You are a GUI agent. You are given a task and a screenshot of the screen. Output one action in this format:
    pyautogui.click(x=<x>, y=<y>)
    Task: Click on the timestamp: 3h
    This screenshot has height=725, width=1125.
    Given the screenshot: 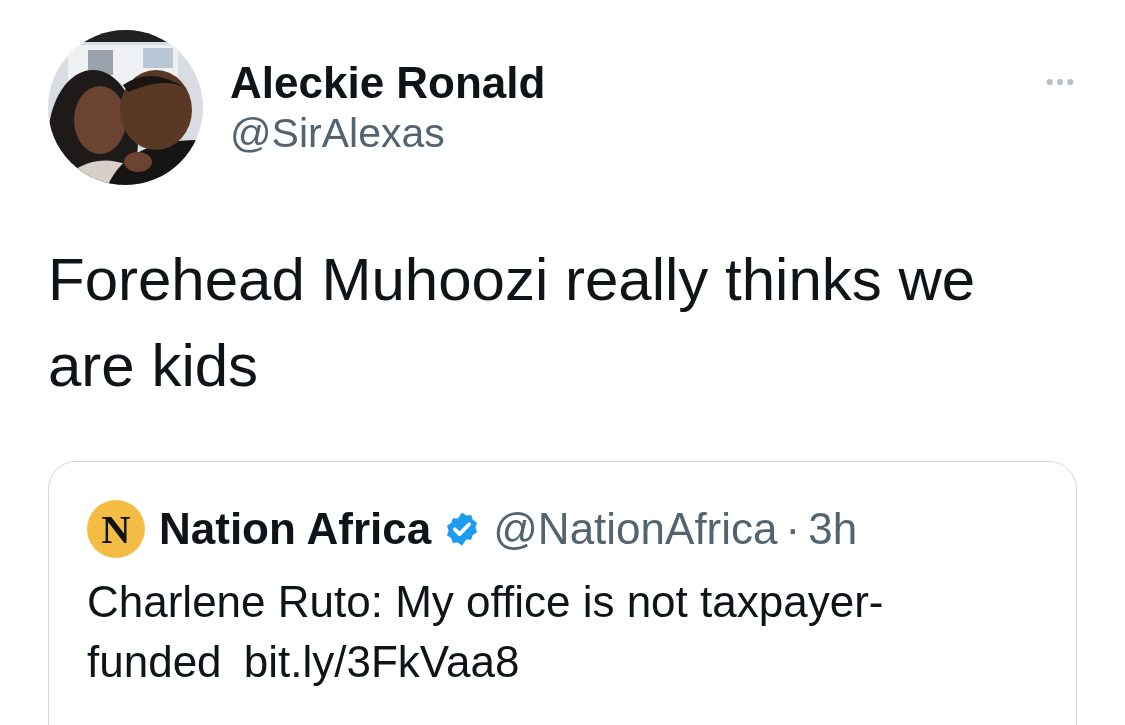 What is the action you would take?
    pyautogui.click(x=833, y=529)
    